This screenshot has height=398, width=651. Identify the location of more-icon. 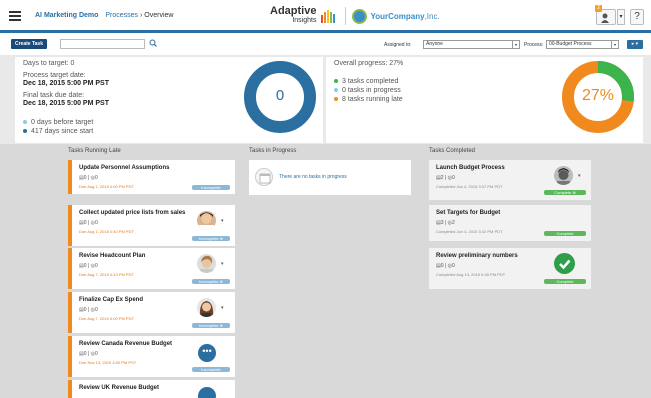
(207, 392).